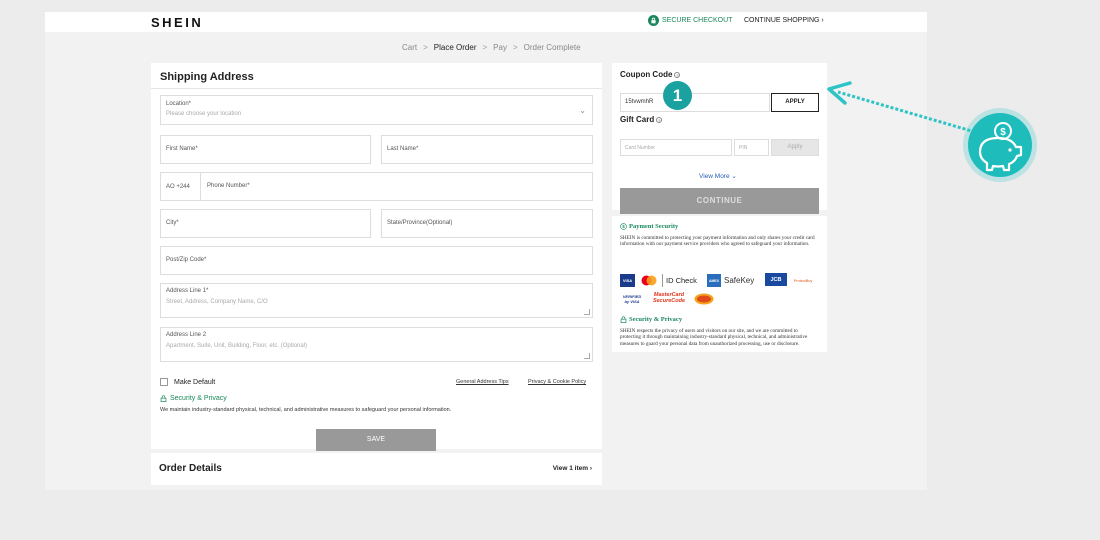 The width and height of the screenshot is (1100, 540). Describe the element at coordinates (677, 95) in the screenshot. I see `step-number-badge: 1` at that location.